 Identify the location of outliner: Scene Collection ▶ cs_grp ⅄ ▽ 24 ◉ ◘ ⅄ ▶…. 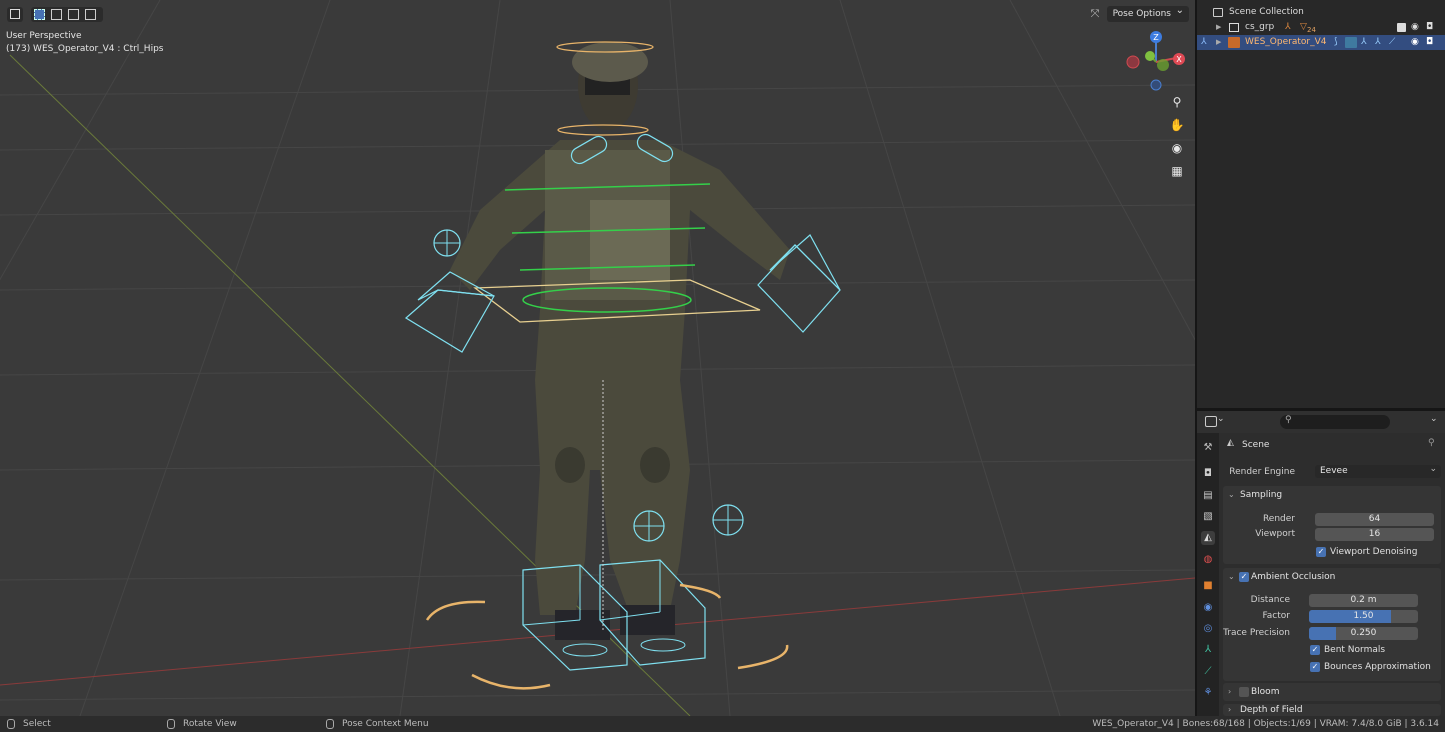
(1321, 204).